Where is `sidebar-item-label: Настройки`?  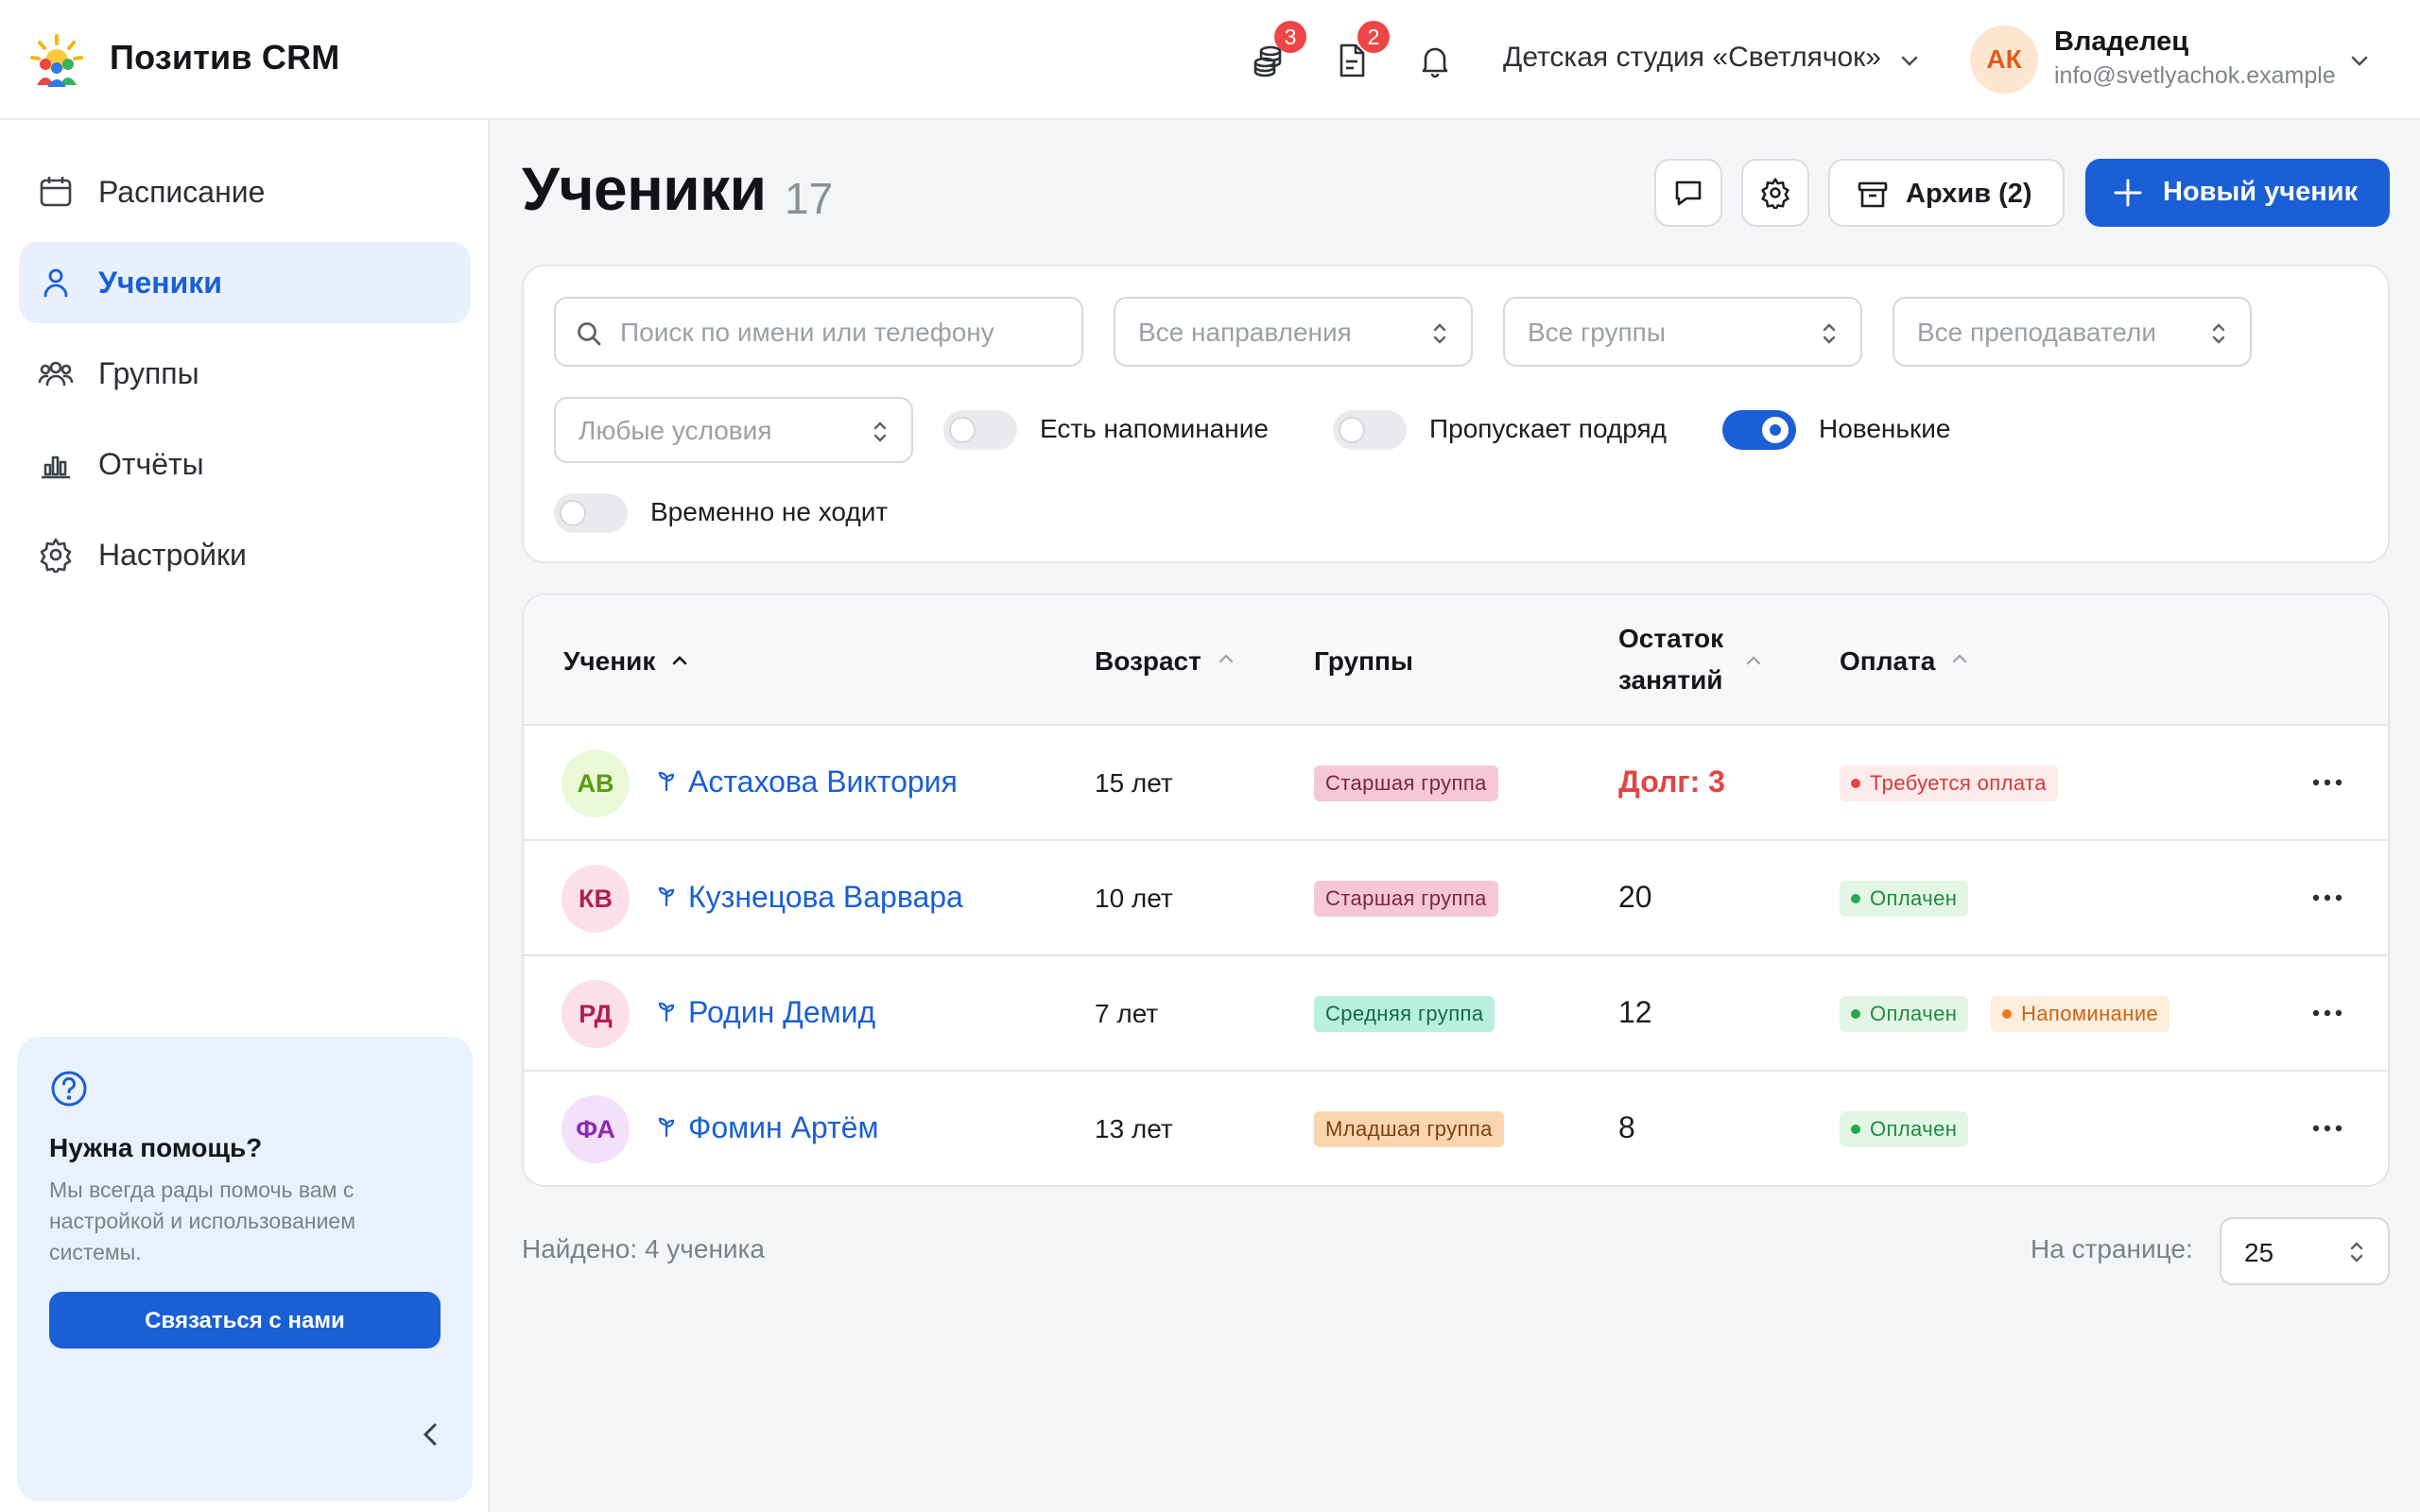
sidebar-item-label: Настройки is located at coordinates (172, 555).